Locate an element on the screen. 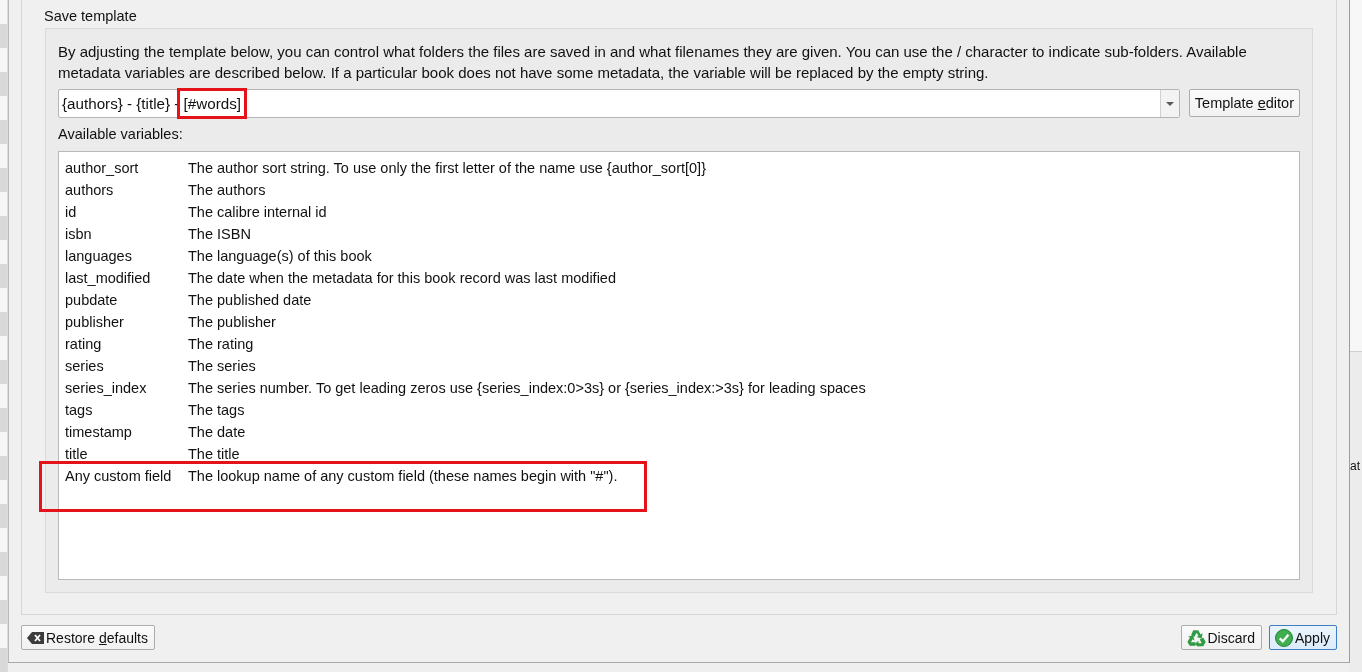 This screenshot has height=672, width=1362. variable-description: The tags is located at coordinates (216, 410).